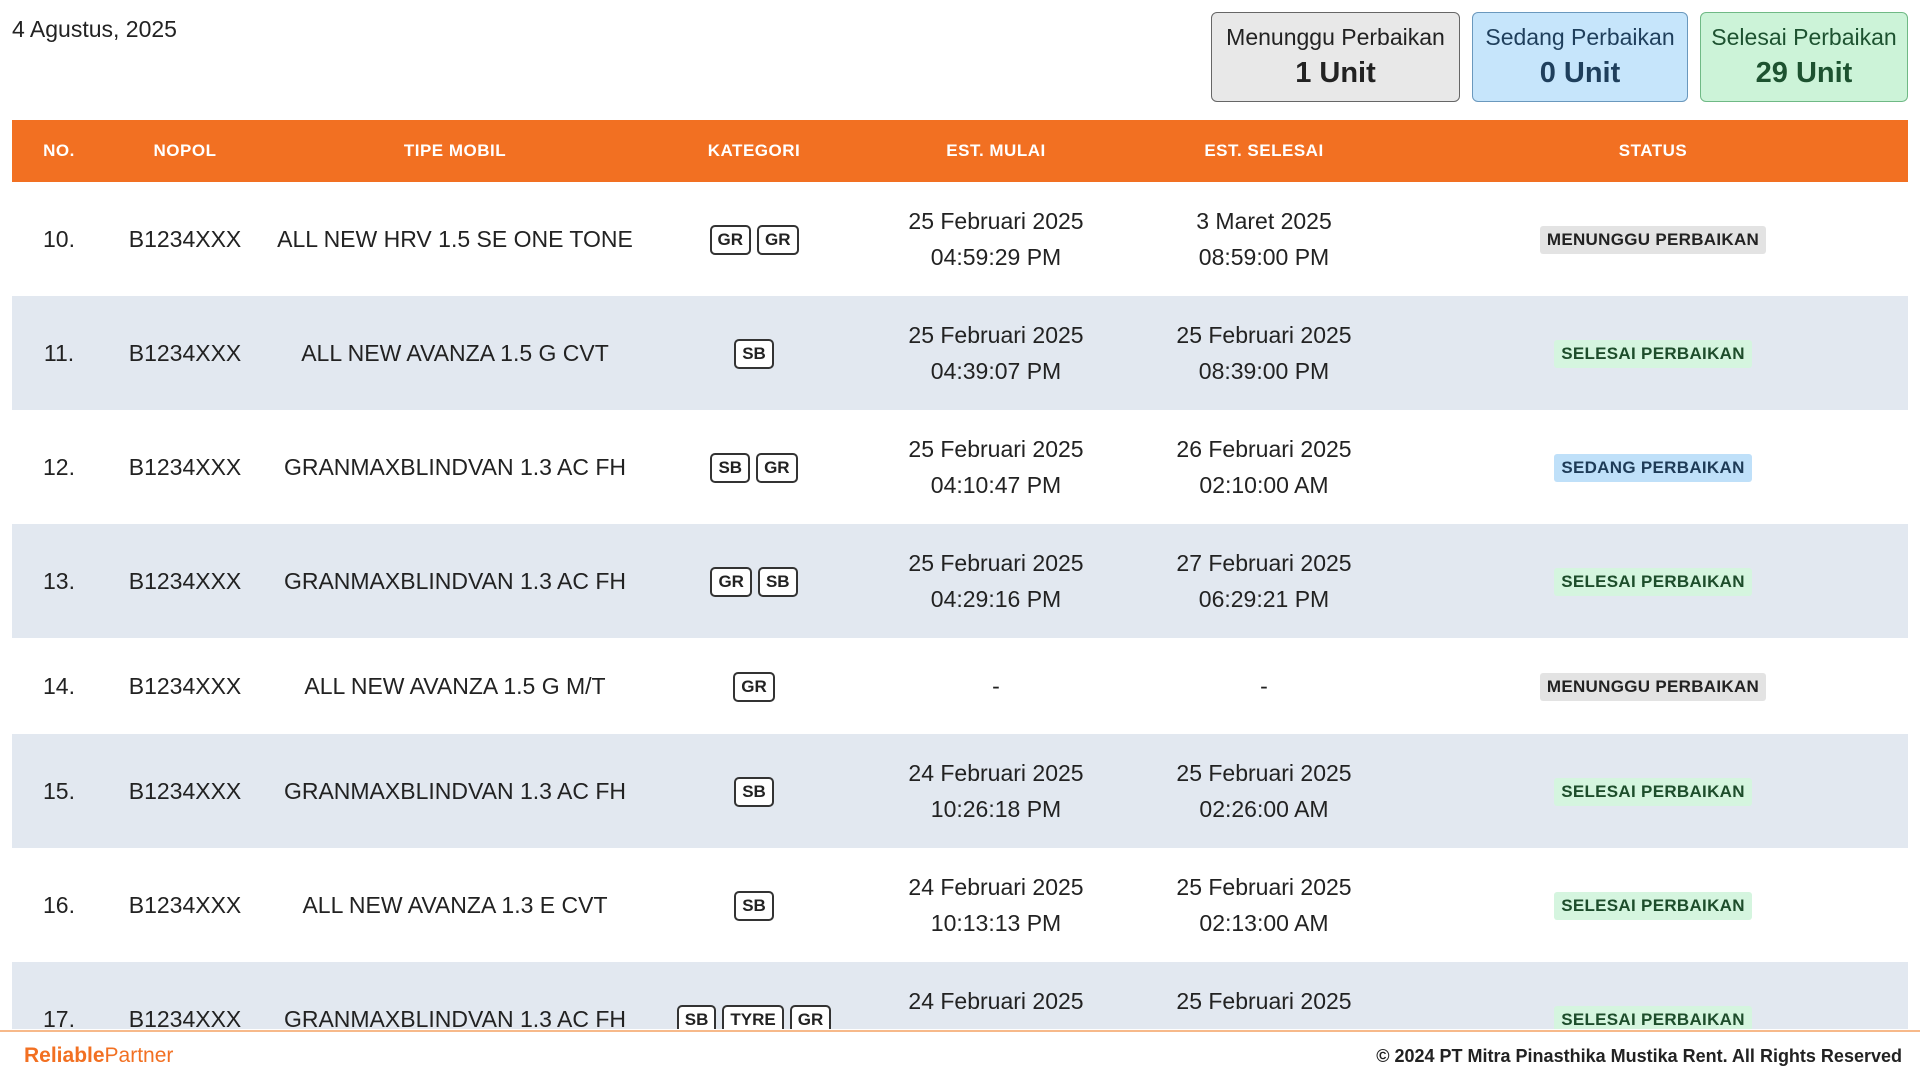 This screenshot has height=1080, width=1920. I want to click on est-mulai-time: 04:59:29 PM, so click(996, 257).